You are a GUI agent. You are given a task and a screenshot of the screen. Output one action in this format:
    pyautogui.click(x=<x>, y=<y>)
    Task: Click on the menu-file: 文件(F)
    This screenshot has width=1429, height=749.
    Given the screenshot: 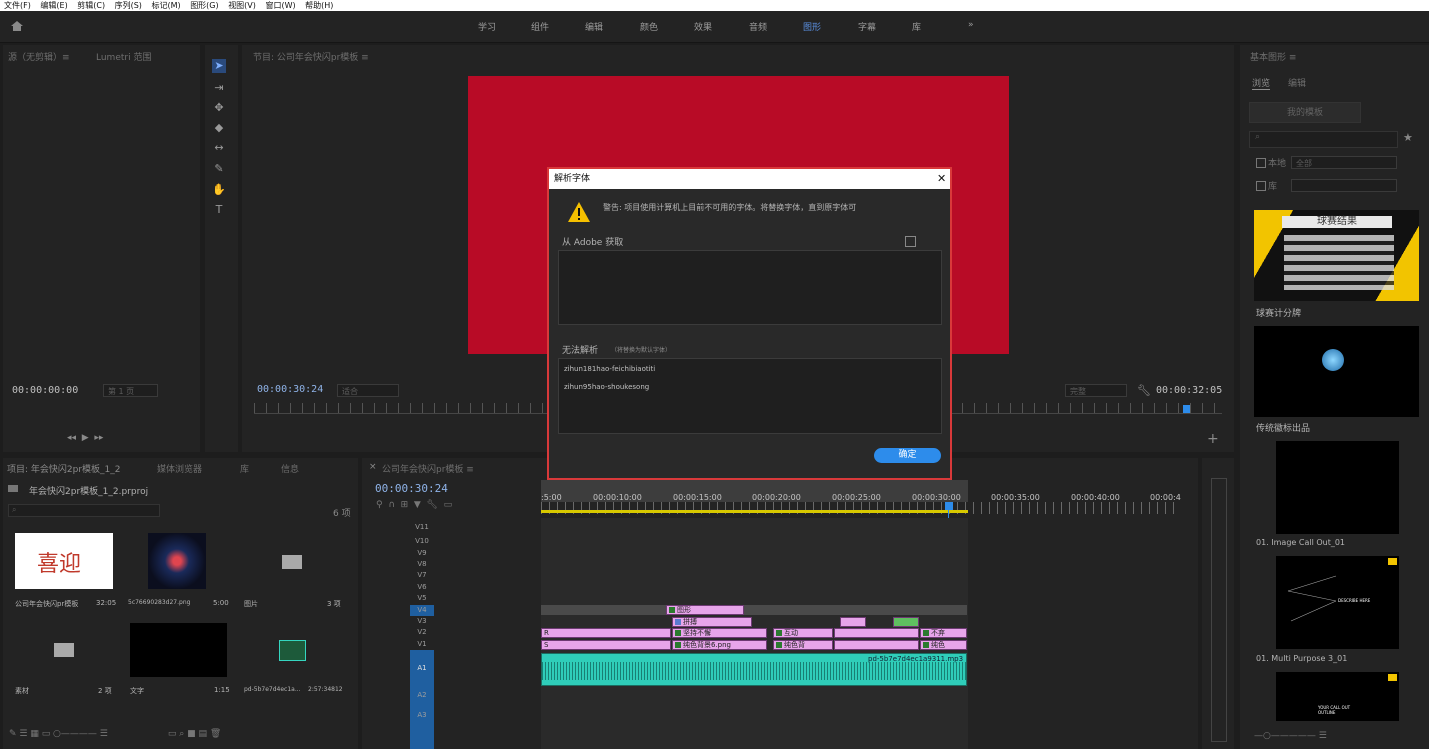 What is the action you would take?
    pyautogui.click(x=17, y=5)
    